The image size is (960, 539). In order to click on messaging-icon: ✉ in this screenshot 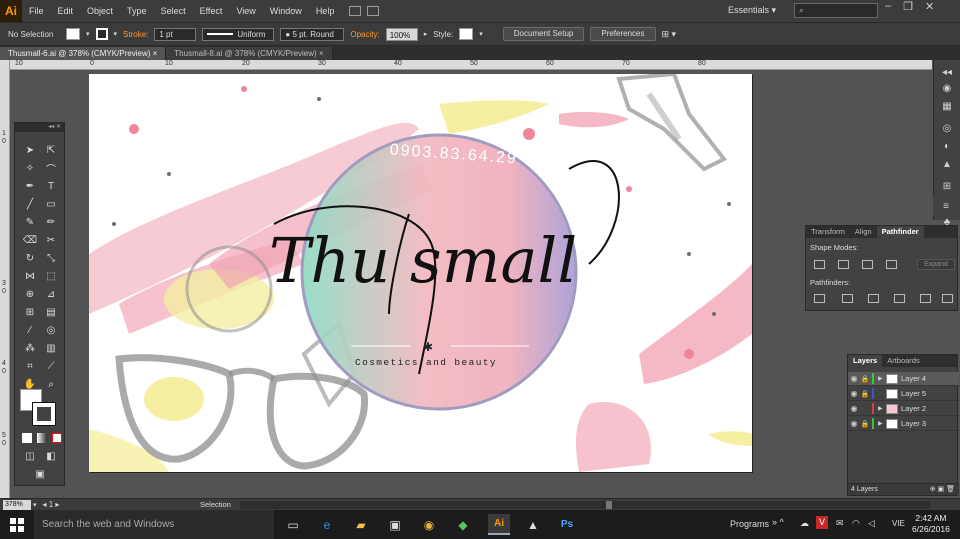, I will do `click(840, 523)`.